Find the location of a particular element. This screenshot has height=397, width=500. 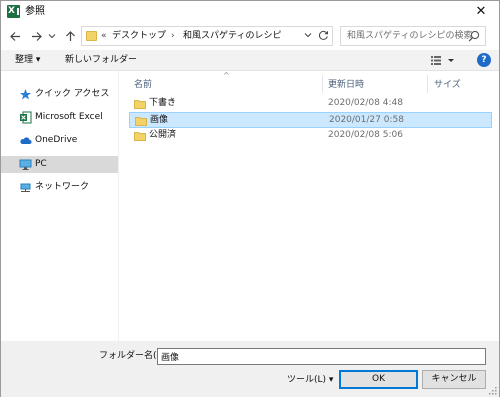

file-name: 画像 is located at coordinates (159, 120).